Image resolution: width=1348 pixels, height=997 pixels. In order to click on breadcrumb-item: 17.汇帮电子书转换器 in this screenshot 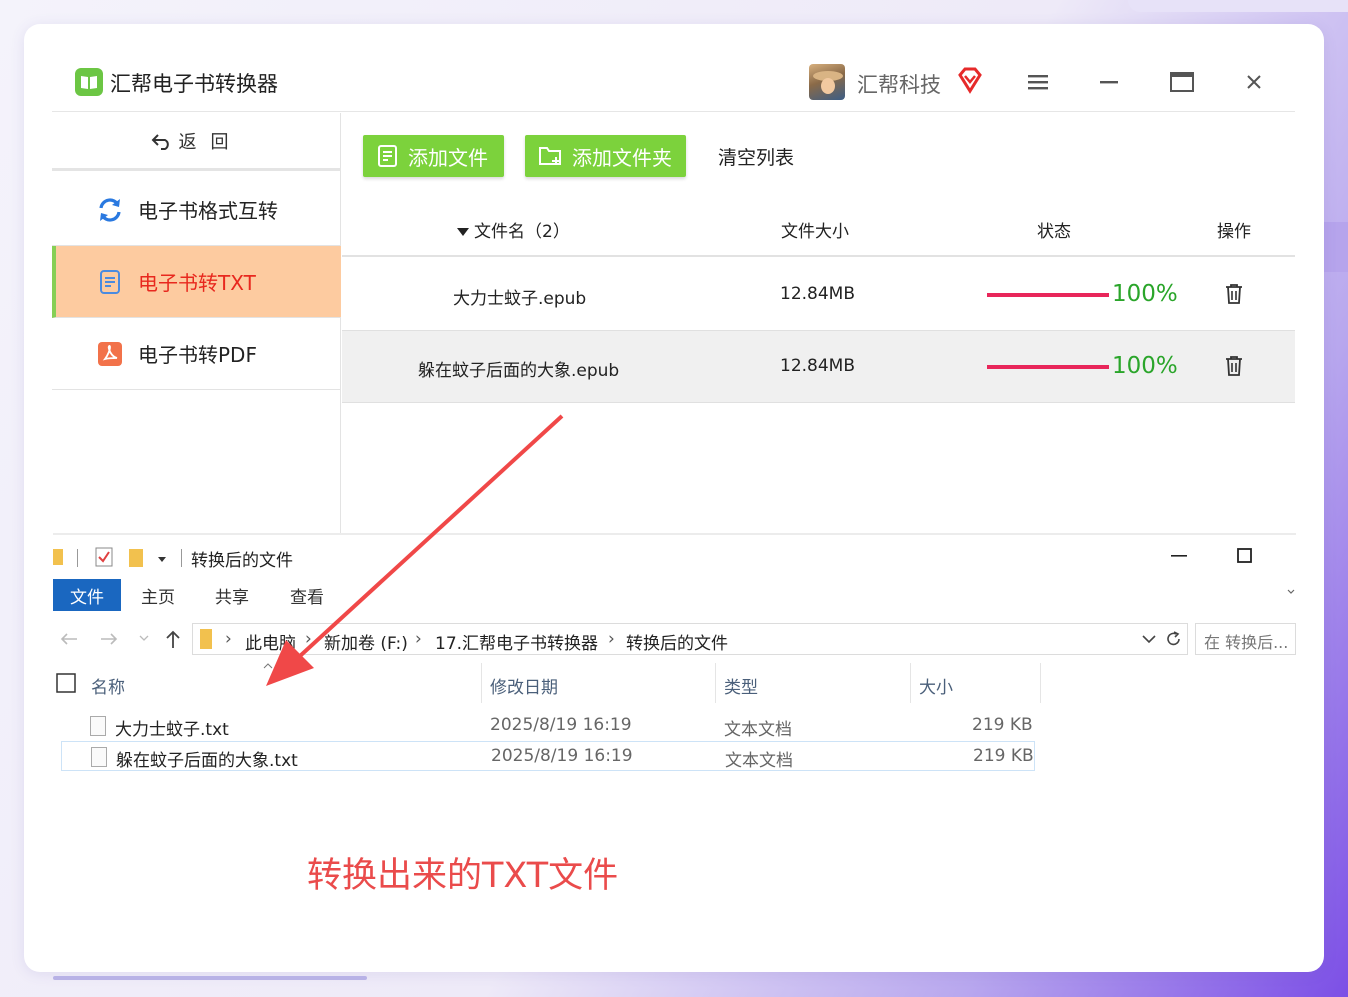, I will do `click(516, 641)`.